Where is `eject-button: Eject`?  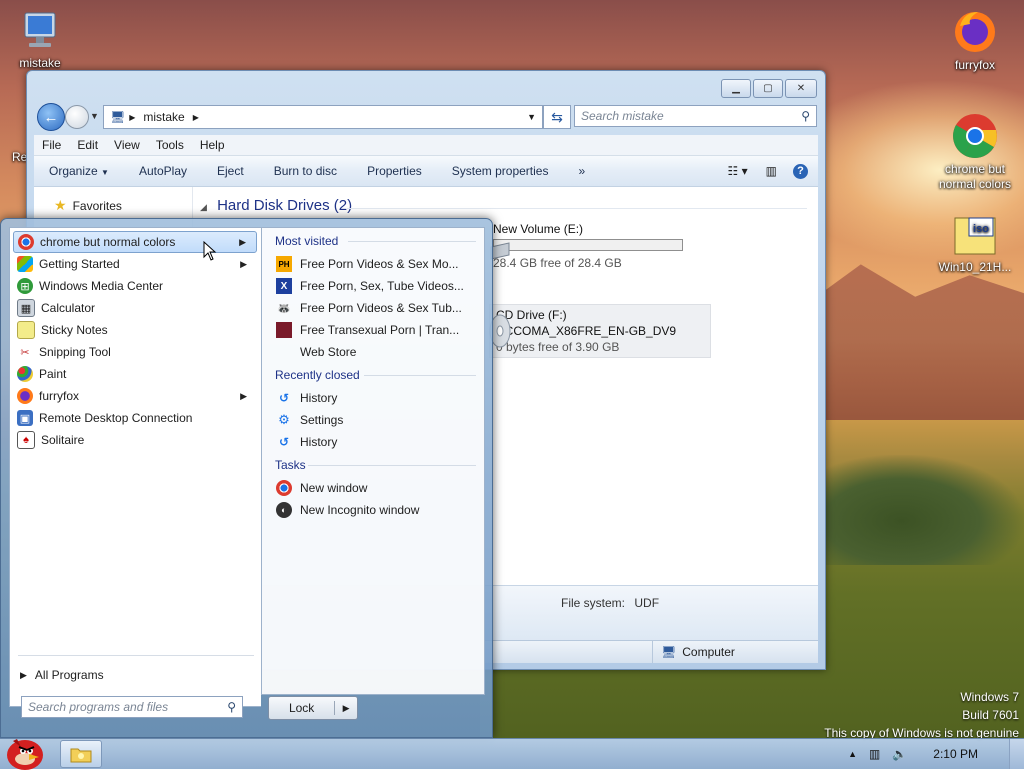 eject-button: Eject is located at coordinates (230, 171).